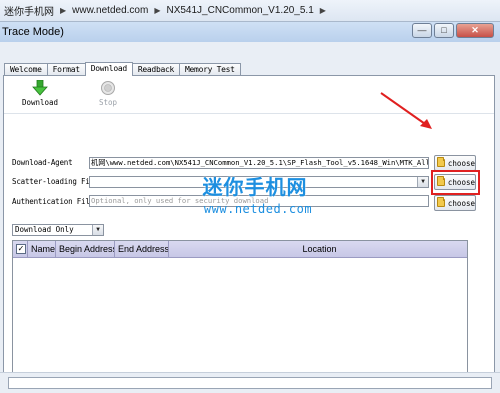 The image size is (500, 393). What do you see at coordinates (258, 209) in the screenshot?
I see `watermark-url: www.netded.com` at bounding box center [258, 209].